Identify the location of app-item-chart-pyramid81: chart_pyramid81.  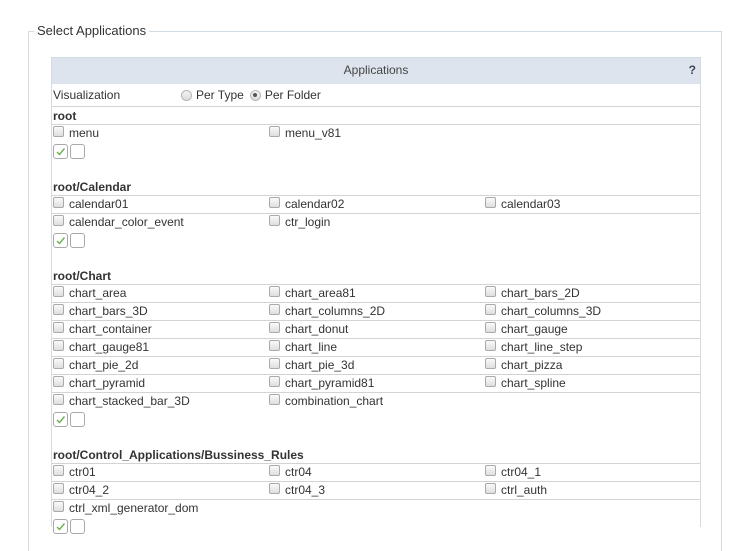
(376, 383).